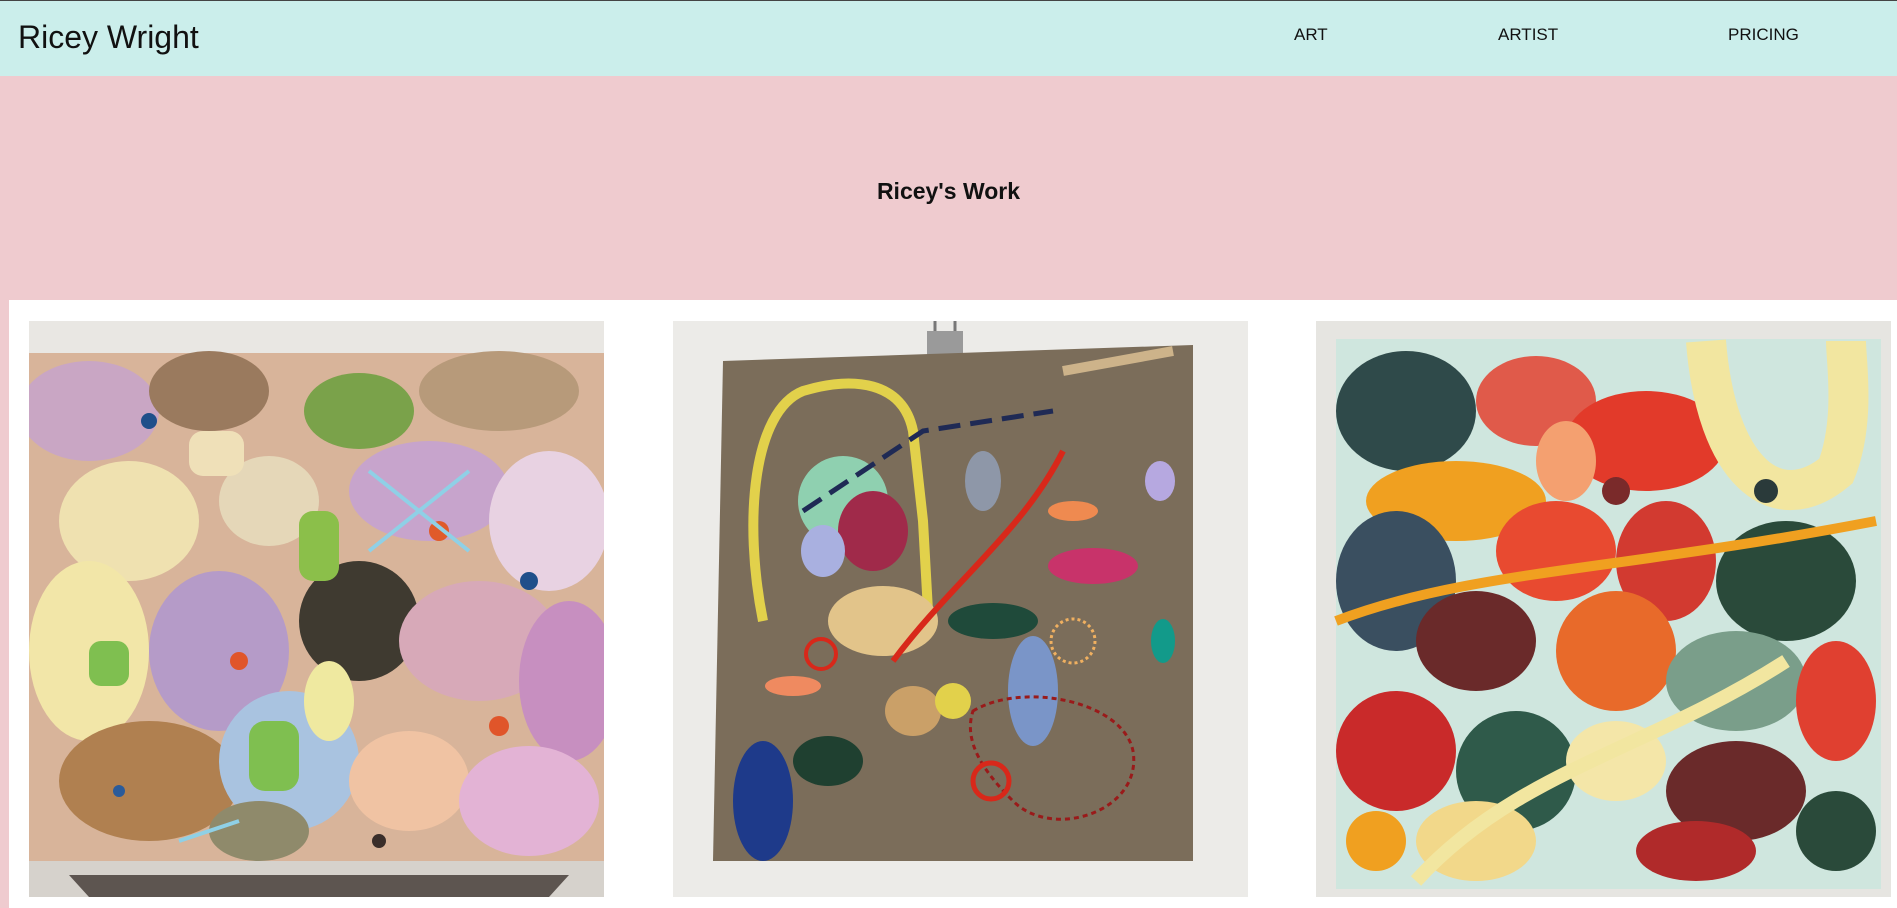  Describe the element at coordinates (1763, 35) in the screenshot. I see `nav-link-pricing: PRICING` at that location.